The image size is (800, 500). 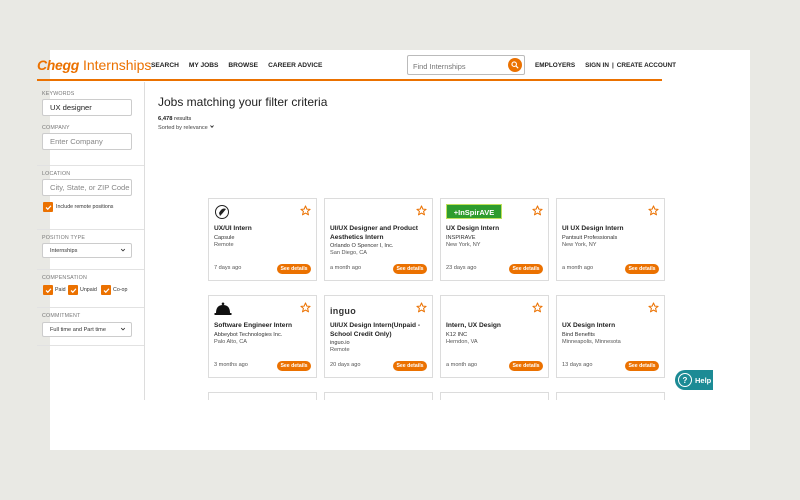 I want to click on posted-date: 23 days ago, so click(x=461, y=268).